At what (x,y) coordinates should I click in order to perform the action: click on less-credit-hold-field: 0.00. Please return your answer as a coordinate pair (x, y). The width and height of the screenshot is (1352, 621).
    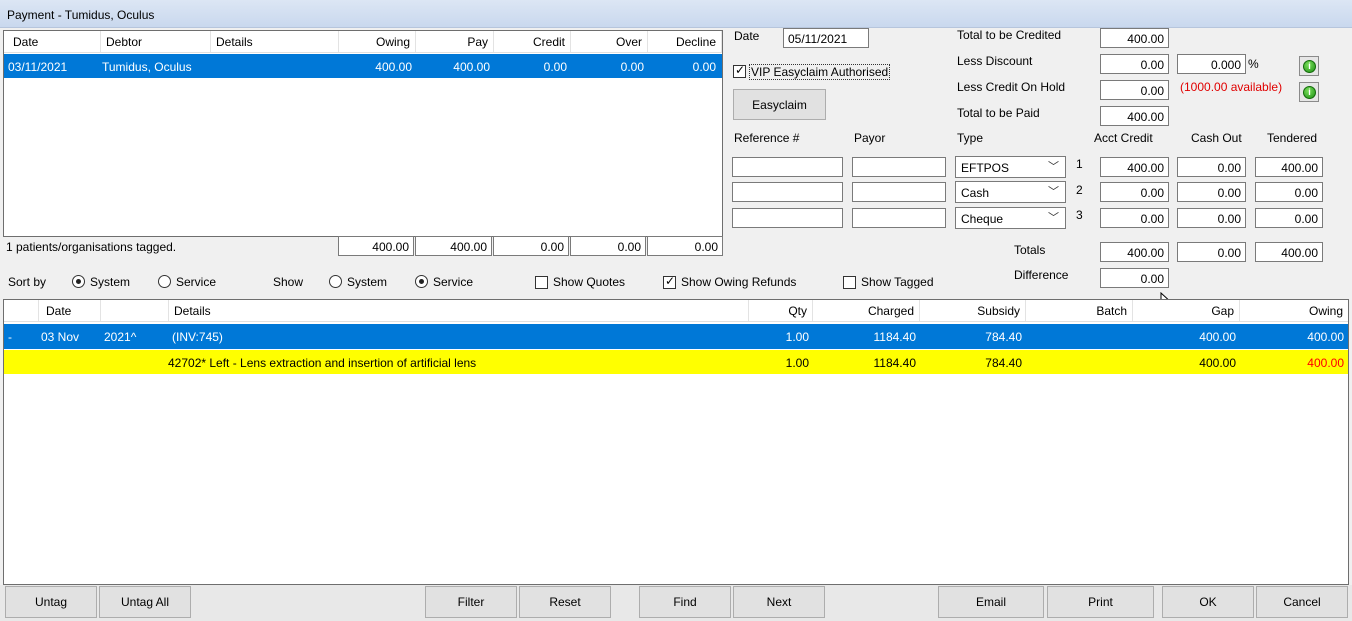
    Looking at the image, I should click on (1134, 90).